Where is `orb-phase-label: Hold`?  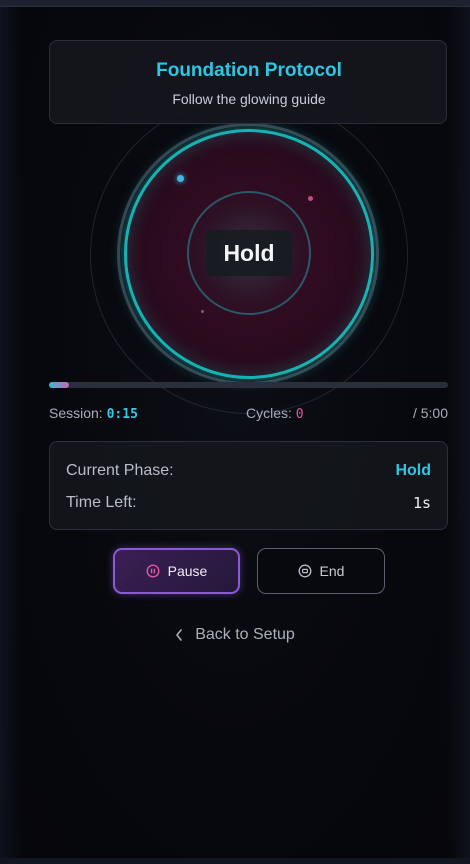 orb-phase-label: Hold is located at coordinates (249, 252).